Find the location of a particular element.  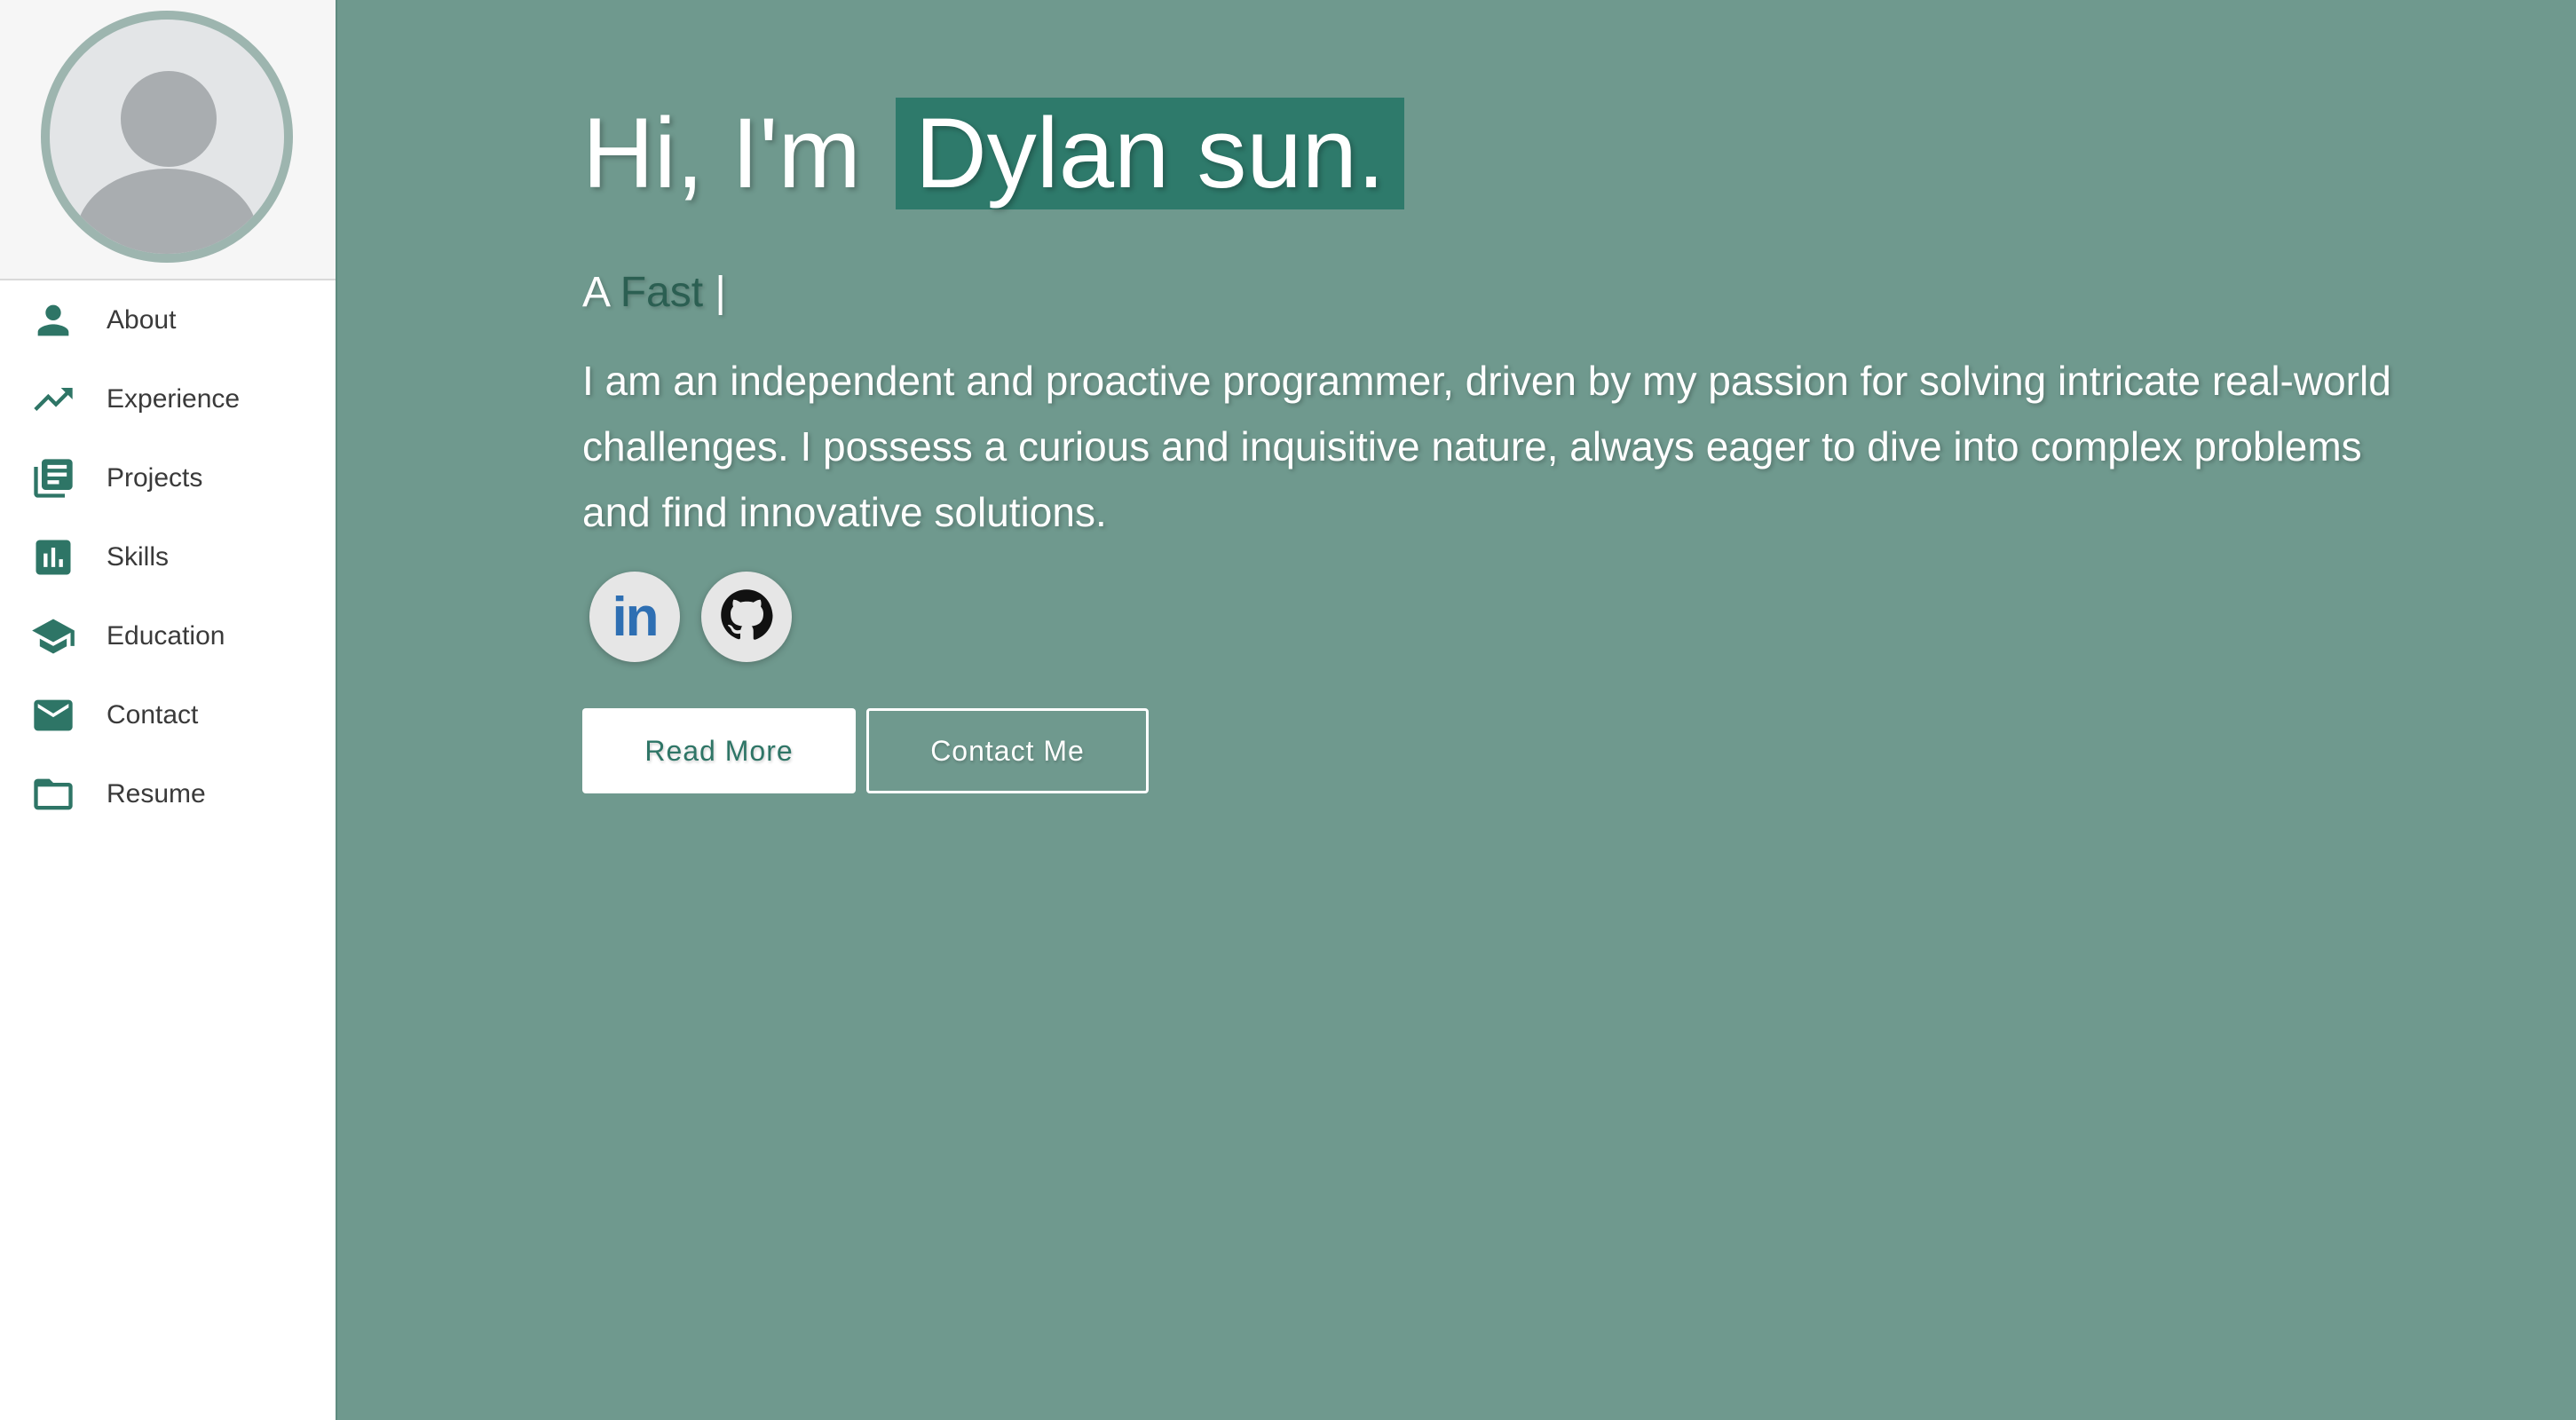

sidebar-item-label: Experience is located at coordinates (174, 398).